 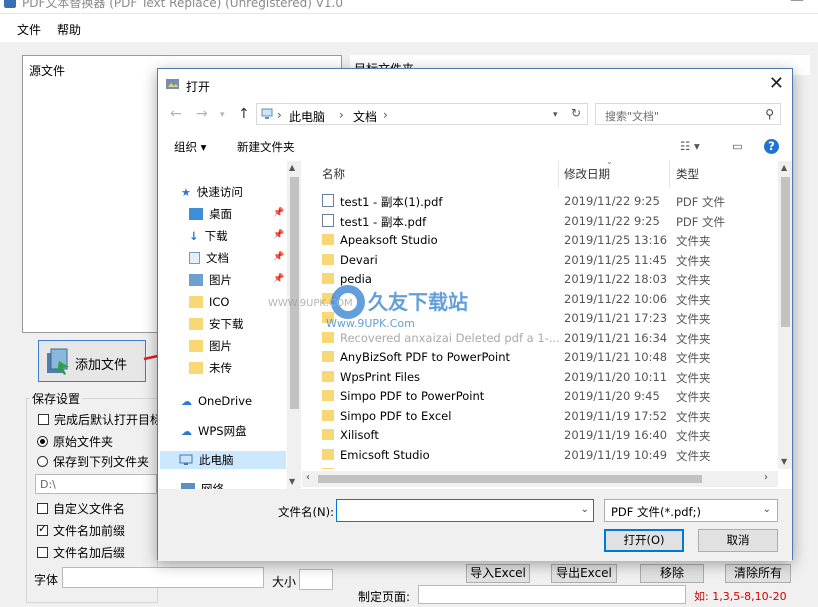 I want to click on file-row: Emicsoft Studio 2019/11/19 10:49 文件夹, so click(x=540, y=455).